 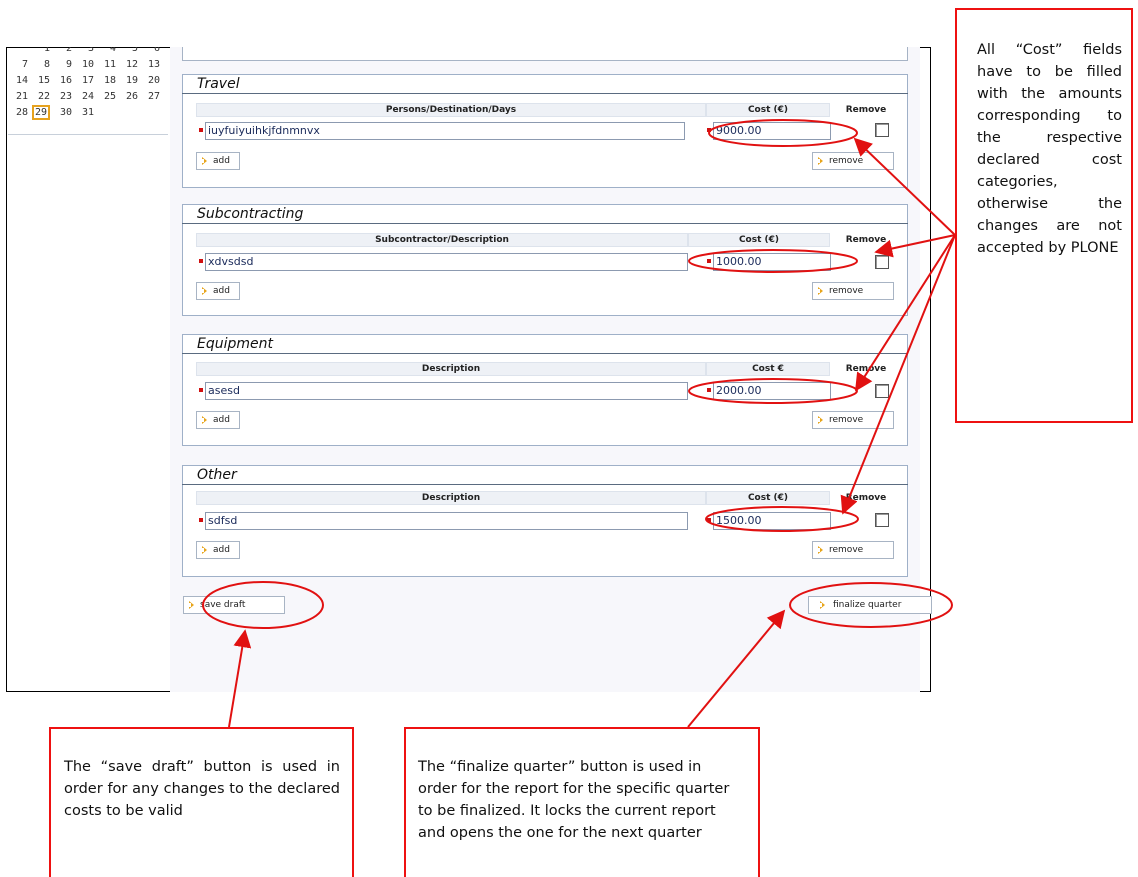 What do you see at coordinates (772, 262) in the screenshot?
I see `subcontracting-cost-input: 1000.00` at bounding box center [772, 262].